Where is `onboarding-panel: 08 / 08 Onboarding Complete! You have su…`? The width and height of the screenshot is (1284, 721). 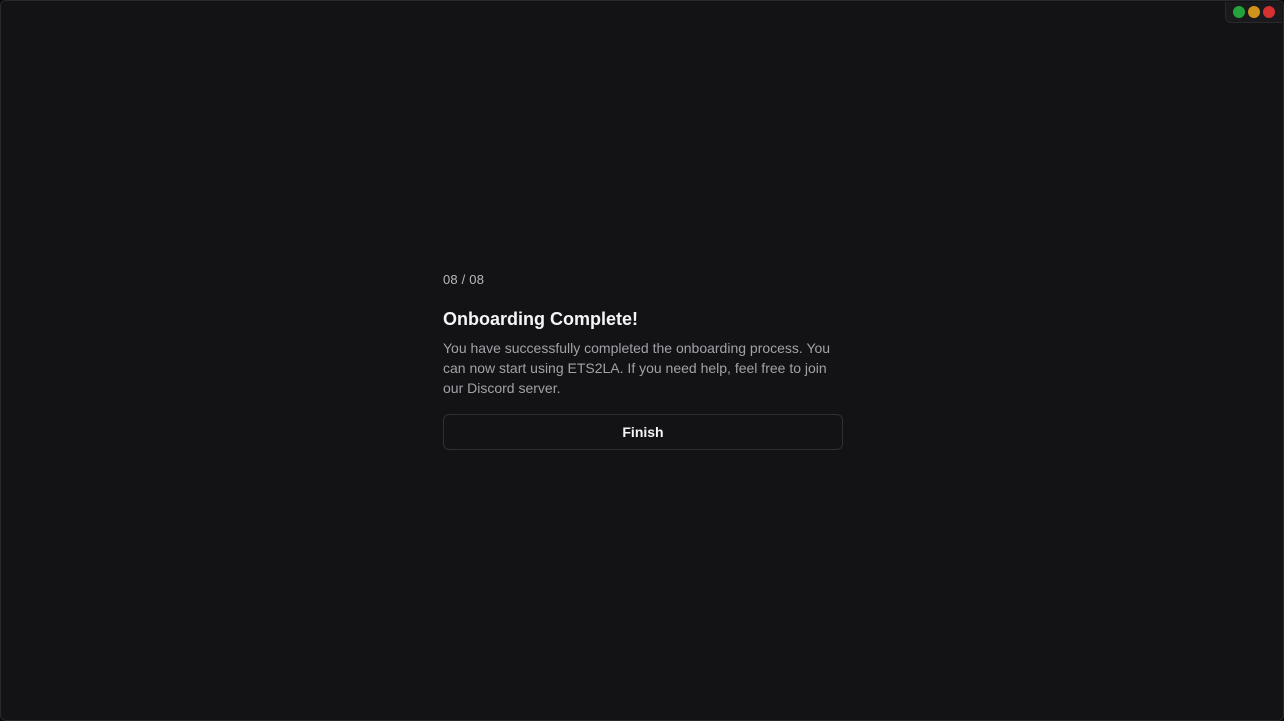
onboarding-panel: 08 / 08 Onboarding Complete! You have su… is located at coordinates (643, 360).